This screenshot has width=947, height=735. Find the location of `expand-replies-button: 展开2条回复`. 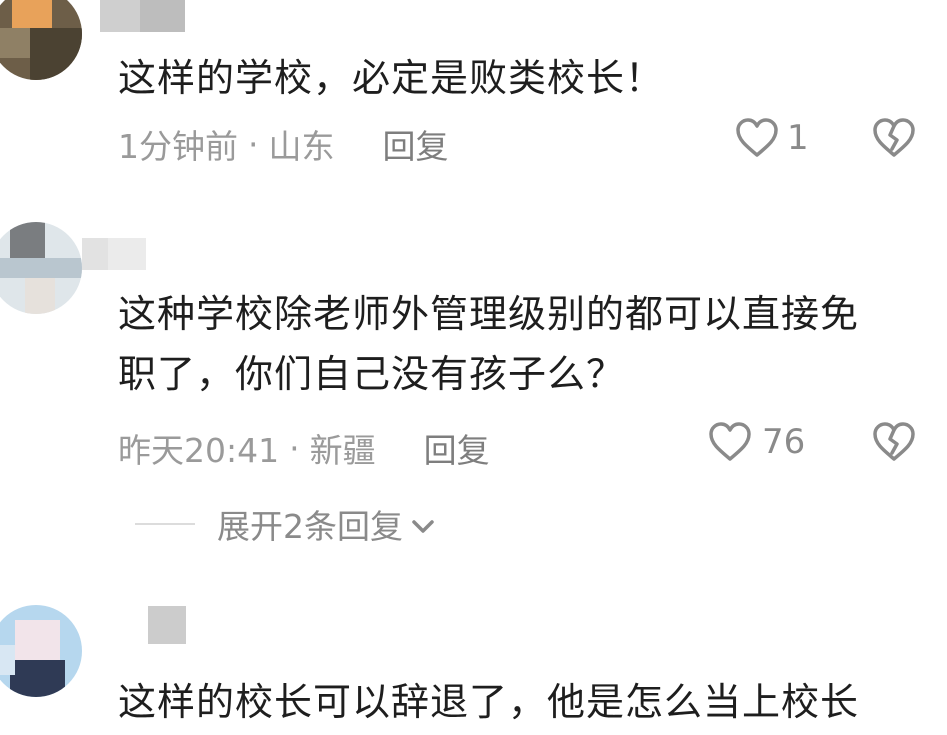

expand-replies-button: 展开2条回复 is located at coordinates (286, 524).